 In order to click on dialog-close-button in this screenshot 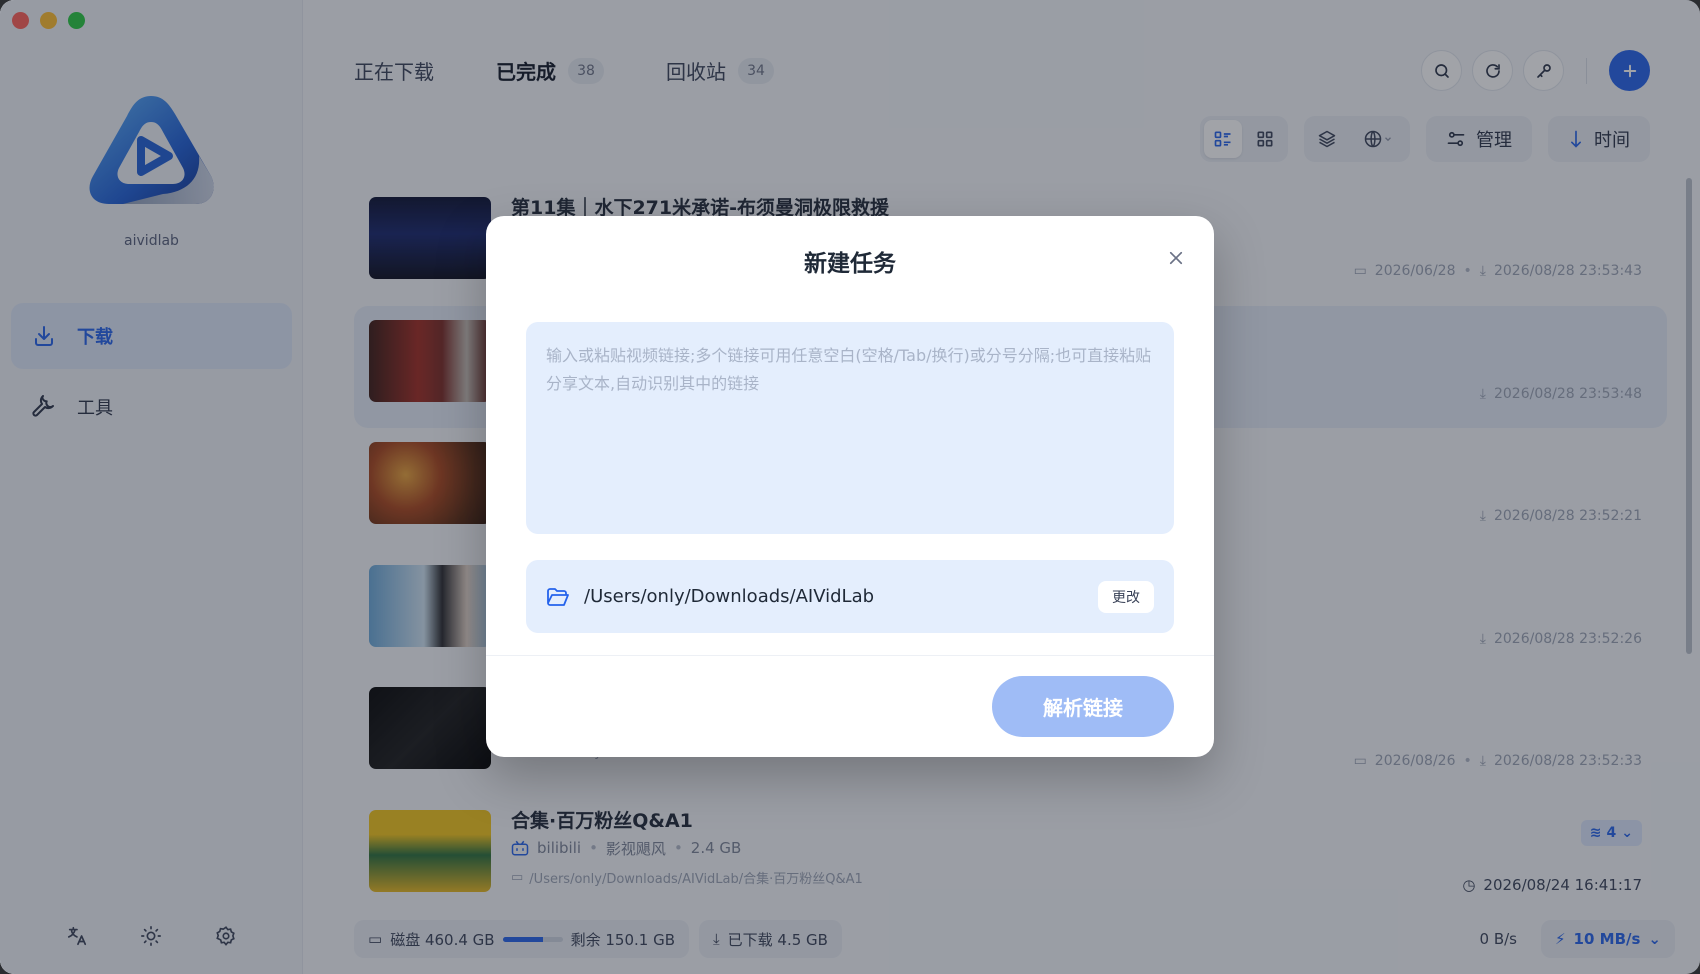, I will do `click(1176, 258)`.